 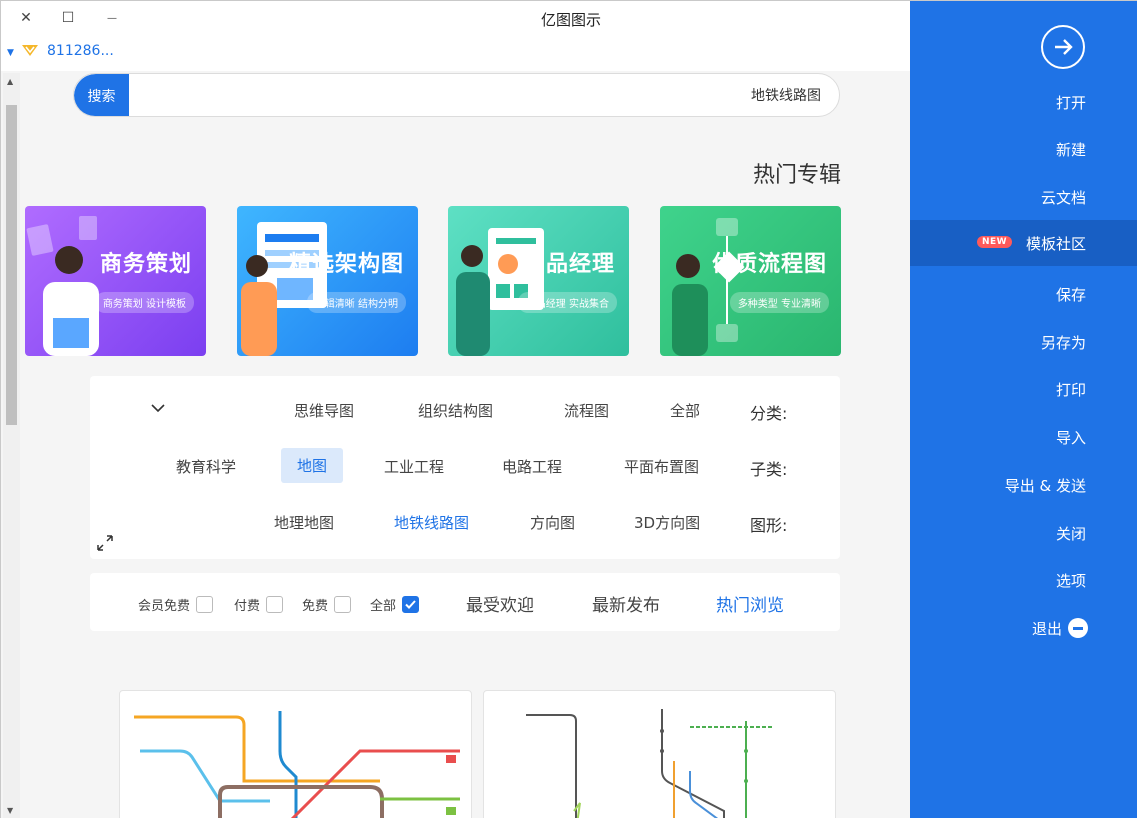 I want to click on menu-save: 保存, so click(x=1023, y=294).